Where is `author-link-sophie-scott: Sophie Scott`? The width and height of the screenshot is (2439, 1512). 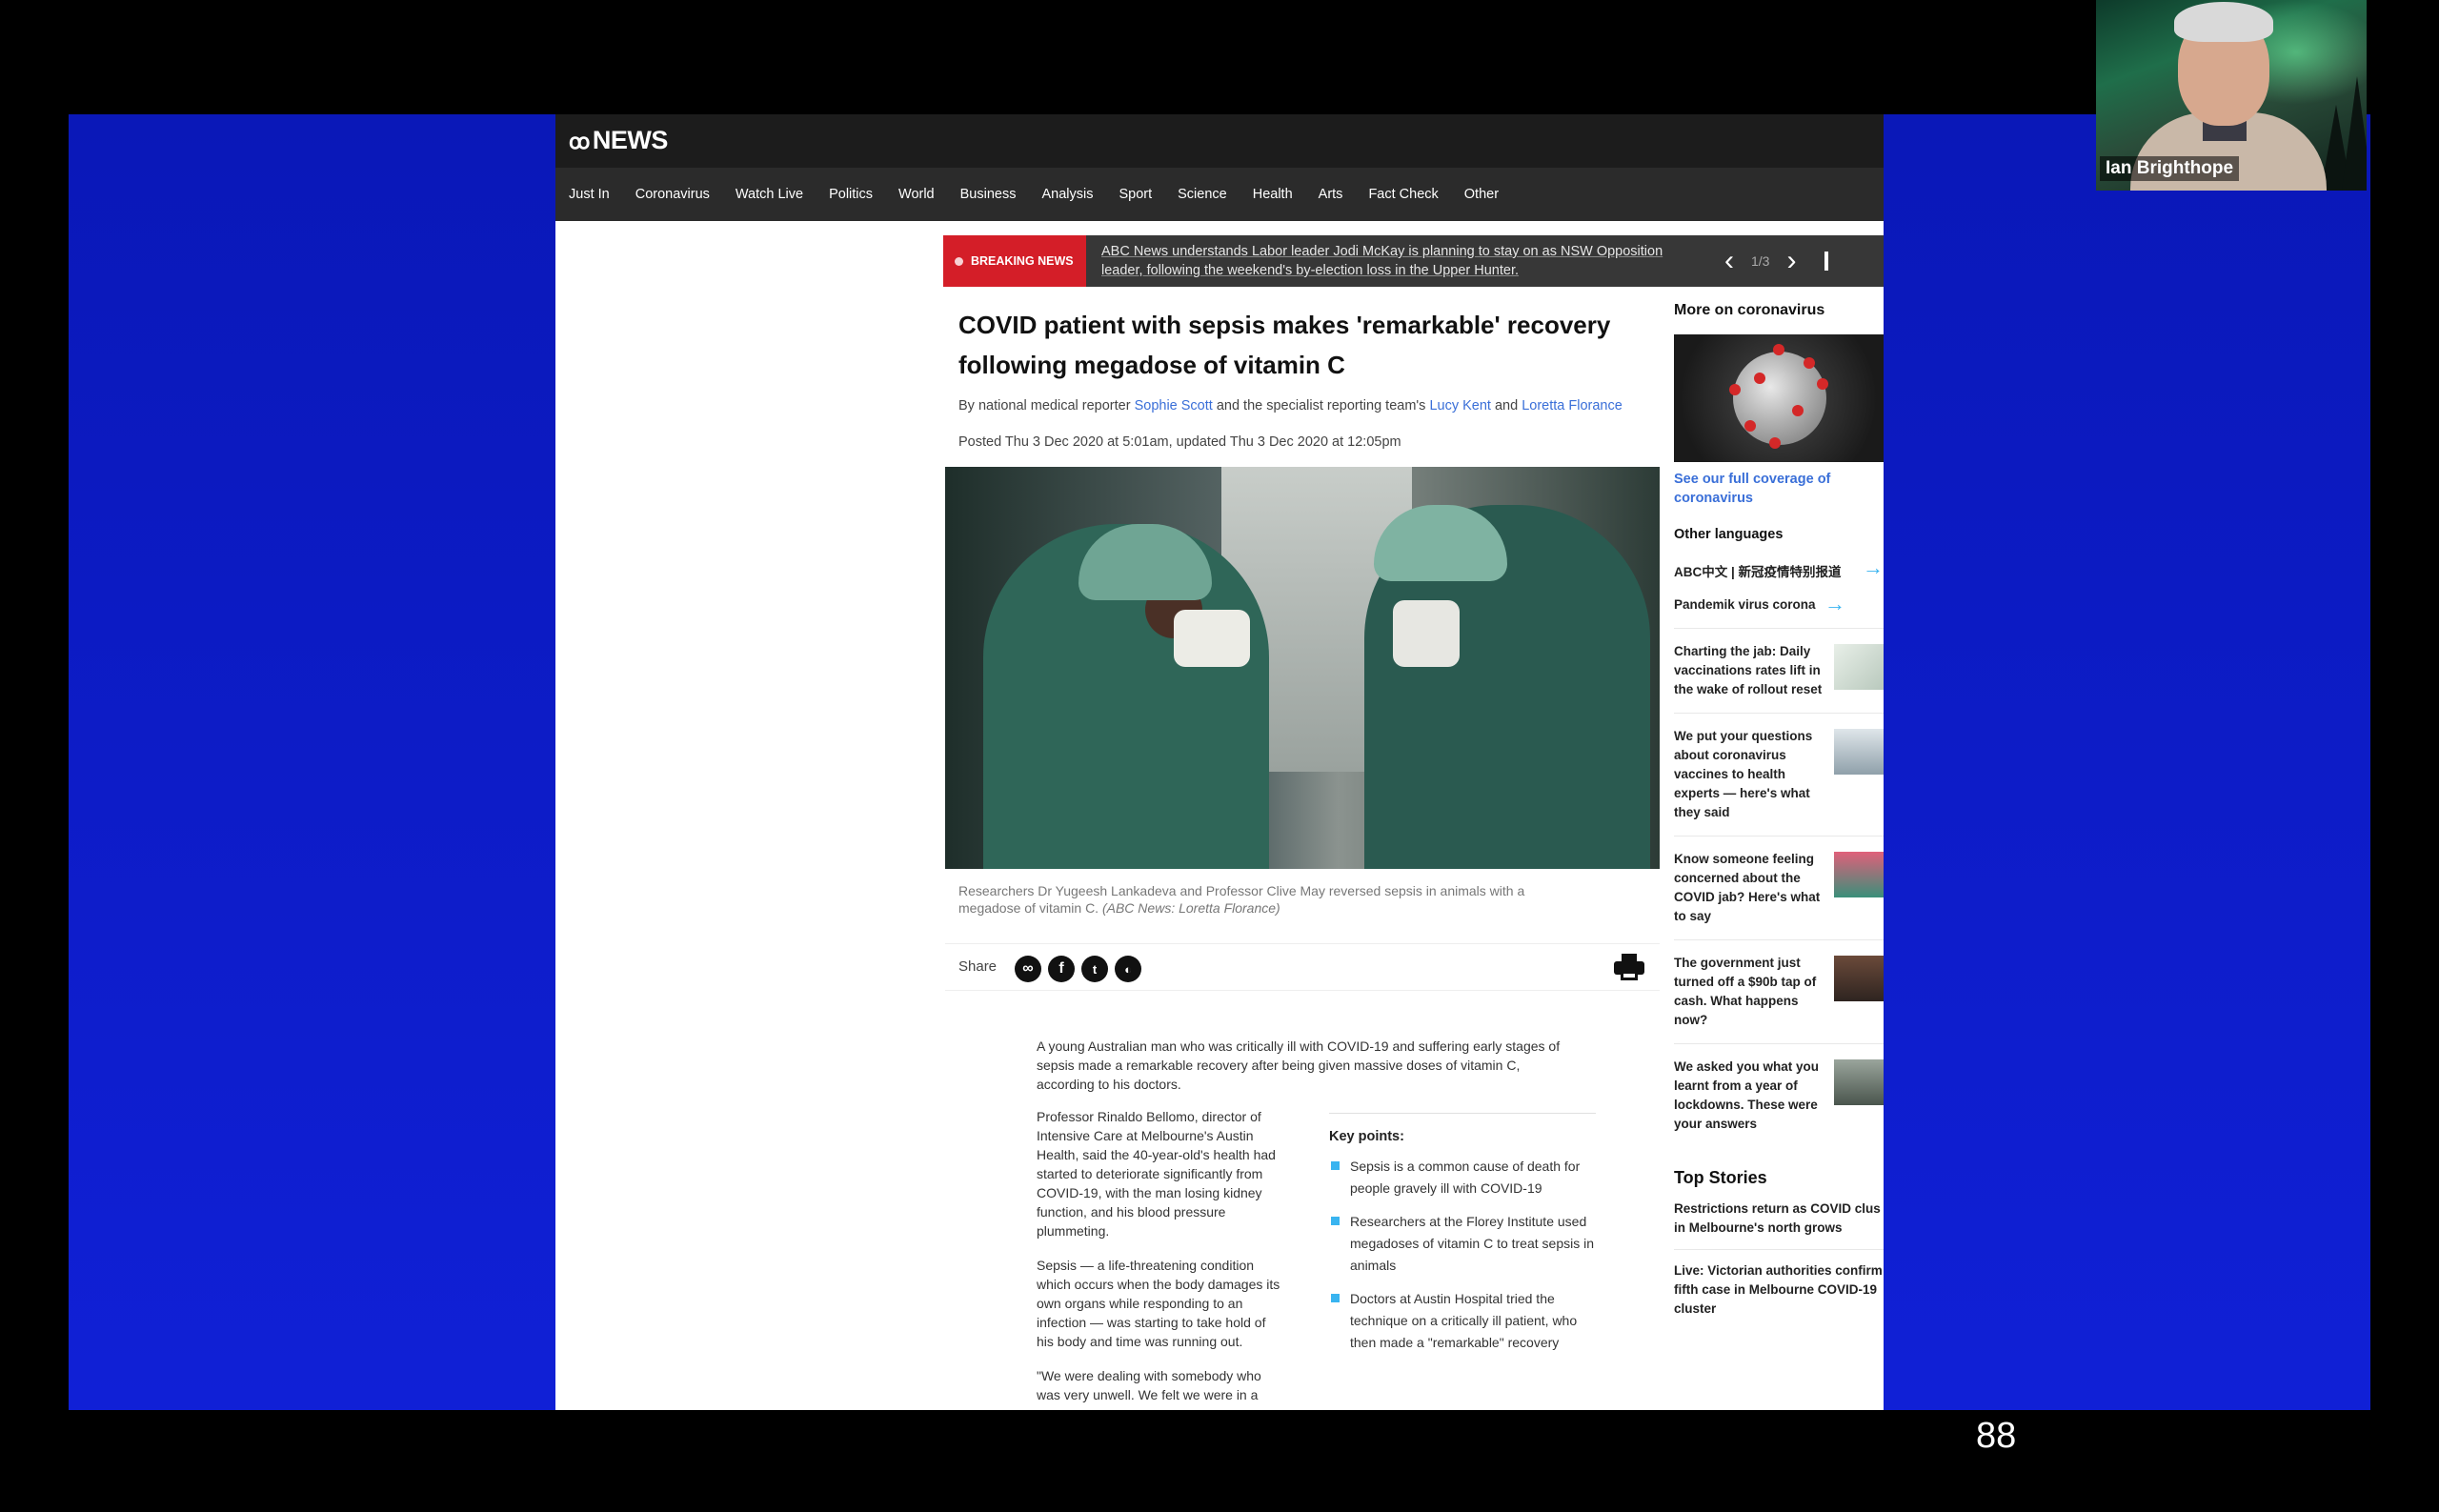 author-link-sophie-scott: Sophie Scott is located at coordinates (1174, 406).